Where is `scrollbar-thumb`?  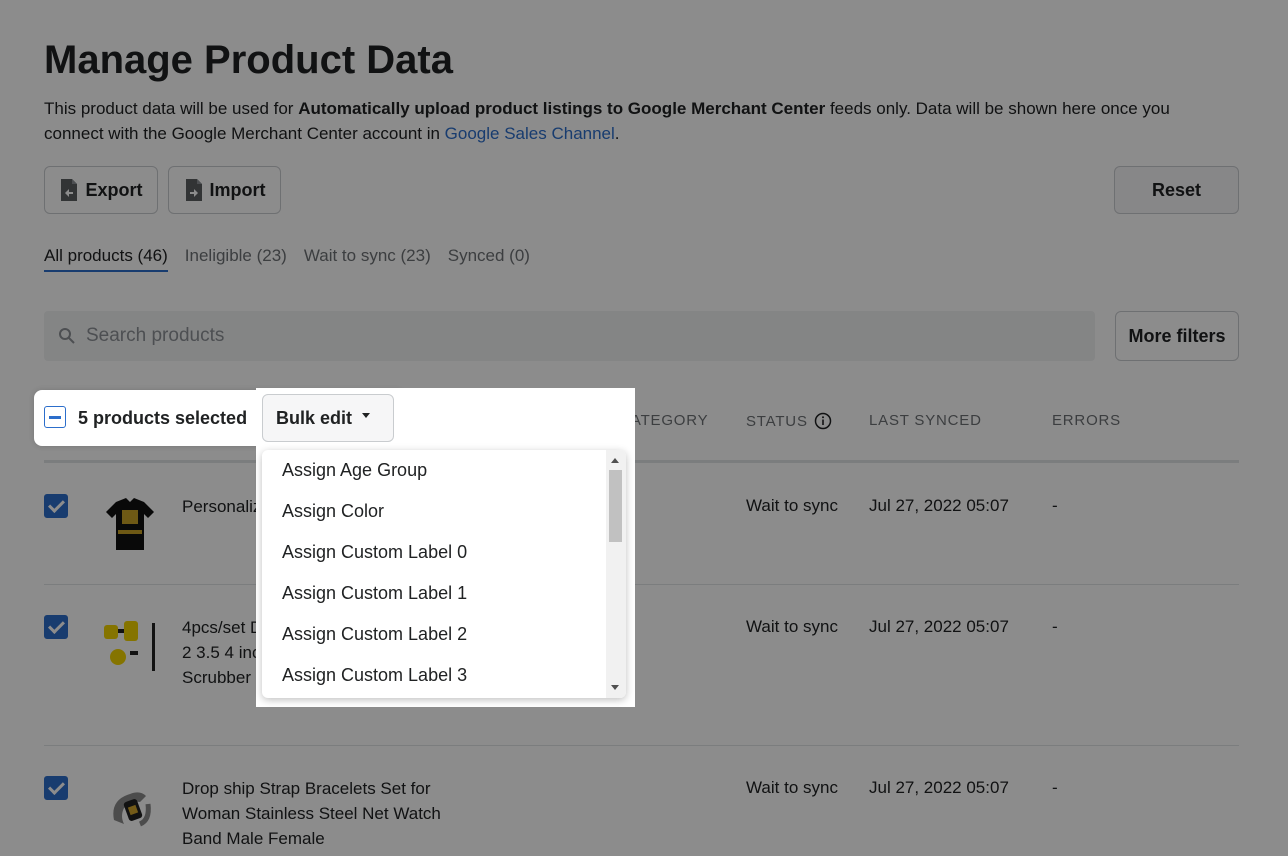
scrollbar-thumb is located at coordinates (615, 506).